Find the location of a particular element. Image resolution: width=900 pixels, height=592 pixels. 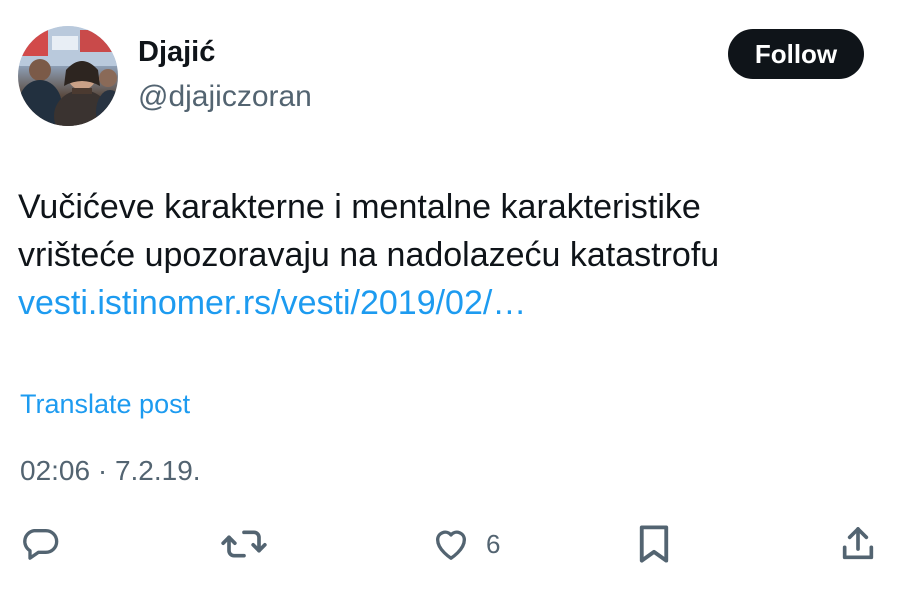

repost-button is located at coordinates (244, 544).